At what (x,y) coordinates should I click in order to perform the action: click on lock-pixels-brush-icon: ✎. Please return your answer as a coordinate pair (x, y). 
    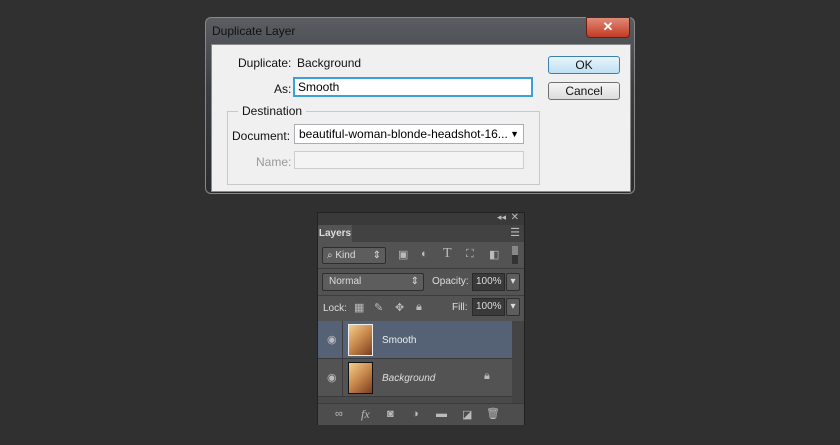
    Looking at the image, I should click on (378, 307).